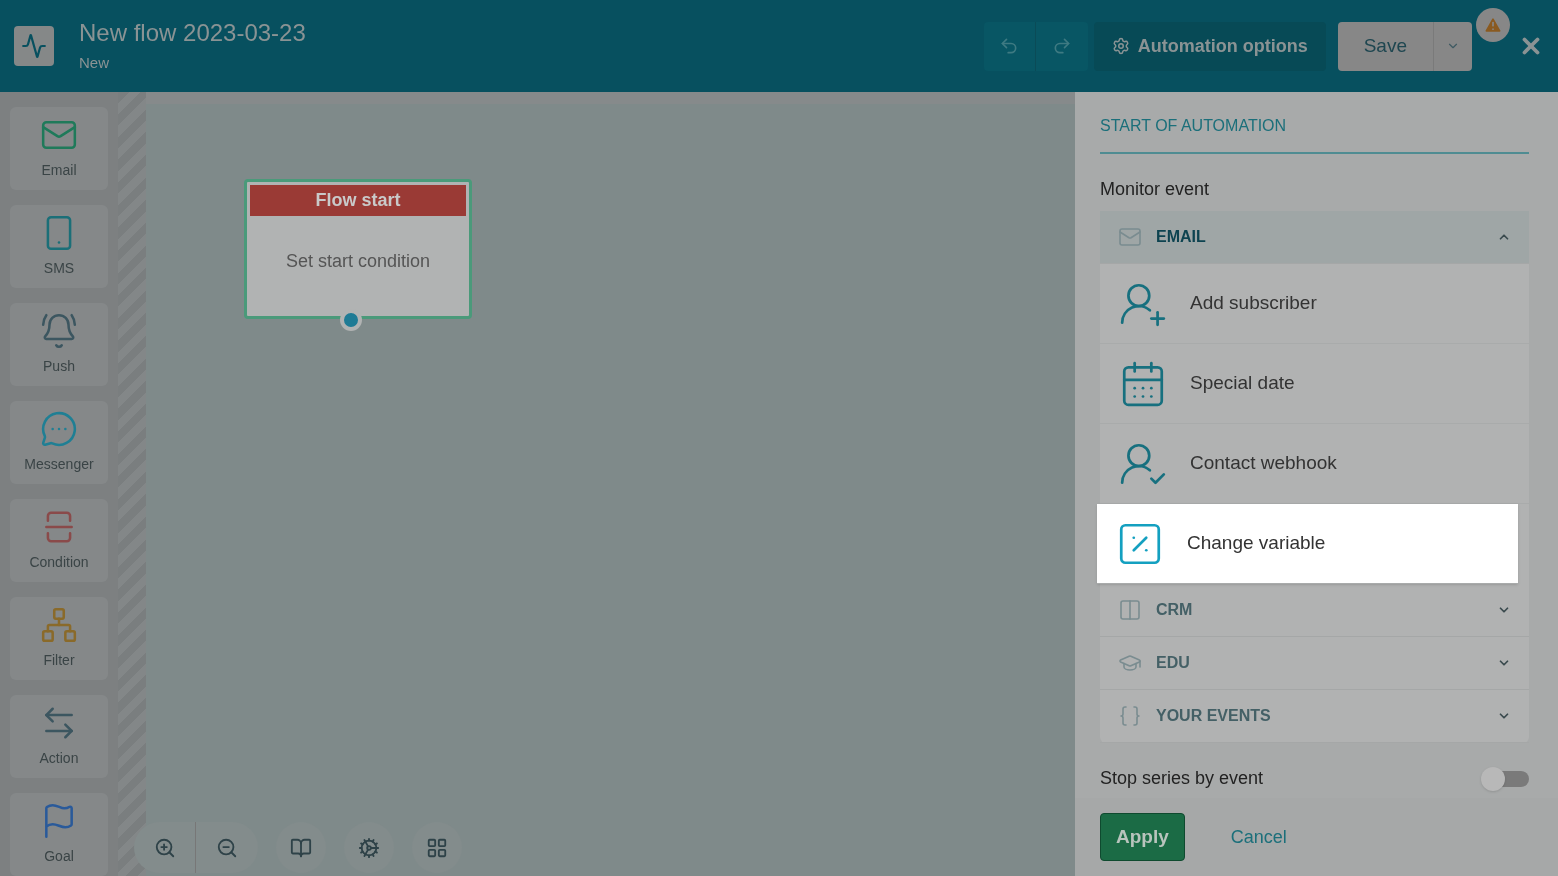  Describe the element at coordinates (59, 736) in the screenshot. I see `palette-tile: Action` at that location.